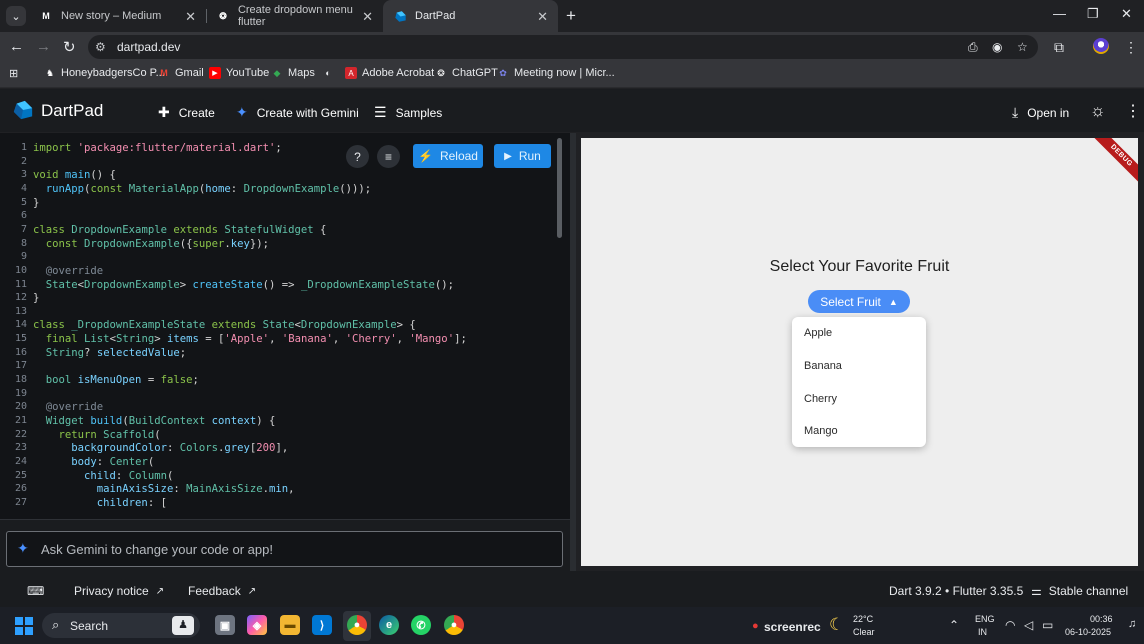  Describe the element at coordinates (571, 16) in the screenshot. I see `new-tab-icon: +` at that location.